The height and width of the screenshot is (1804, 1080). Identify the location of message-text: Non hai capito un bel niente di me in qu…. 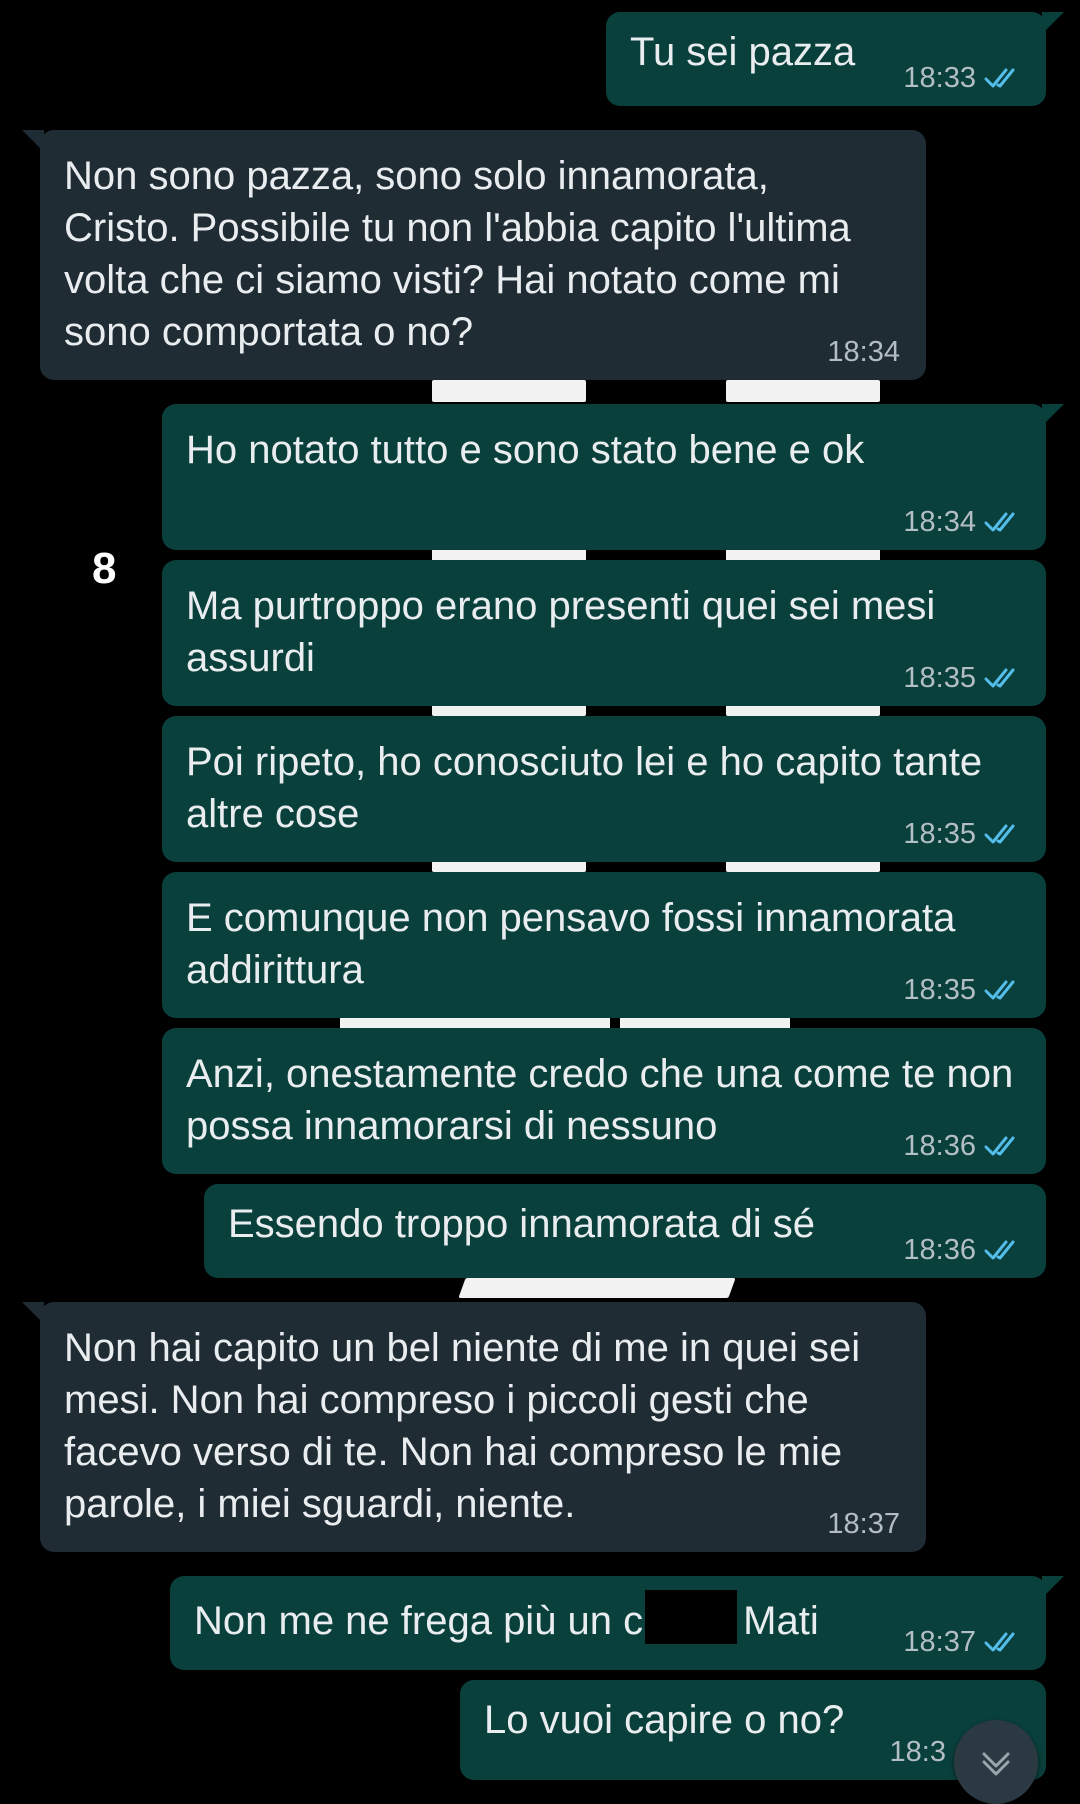
(468, 1426).